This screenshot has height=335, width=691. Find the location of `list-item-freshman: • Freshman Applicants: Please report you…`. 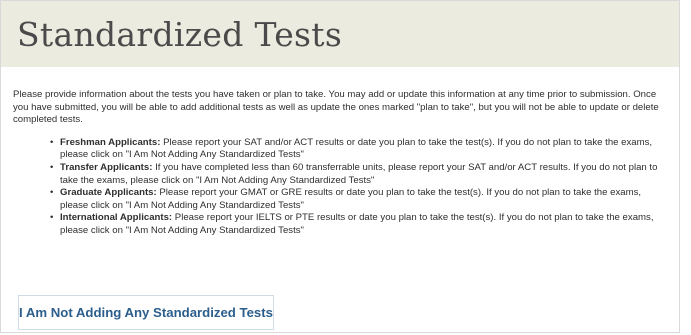

list-item-freshman: • Freshman Applicants: Please report you… is located at coordinates (358, 149).